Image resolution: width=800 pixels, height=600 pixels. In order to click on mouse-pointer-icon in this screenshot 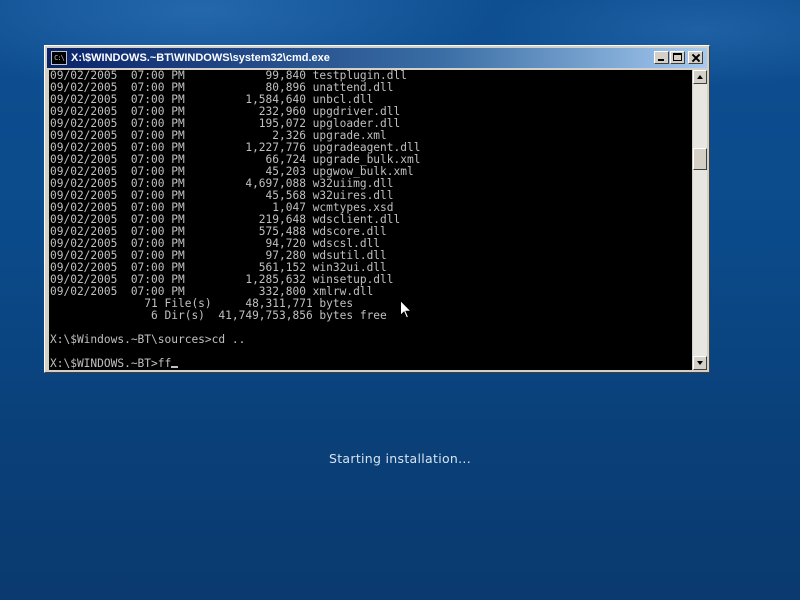, I will do `click(406, 309)`.